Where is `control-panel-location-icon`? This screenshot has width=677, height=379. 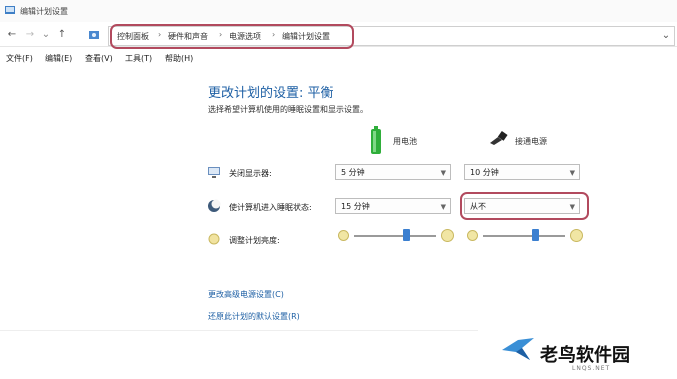 control-panel-location-icon is located at coordinates (94, 35).